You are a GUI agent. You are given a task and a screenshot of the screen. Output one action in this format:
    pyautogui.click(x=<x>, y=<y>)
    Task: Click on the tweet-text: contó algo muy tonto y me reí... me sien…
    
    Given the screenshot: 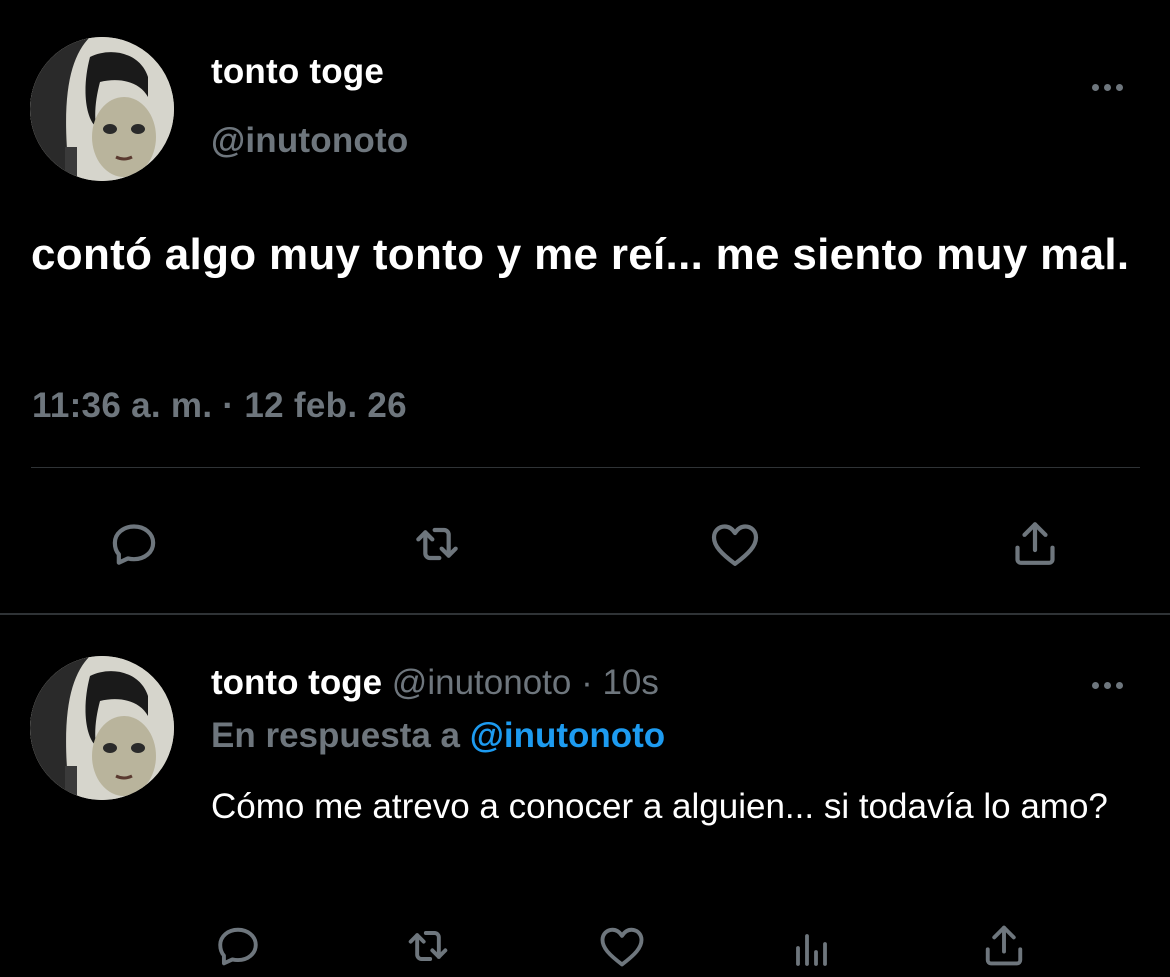 What is the action you would take?
    pyautogui.click(x=580, y=254)
    